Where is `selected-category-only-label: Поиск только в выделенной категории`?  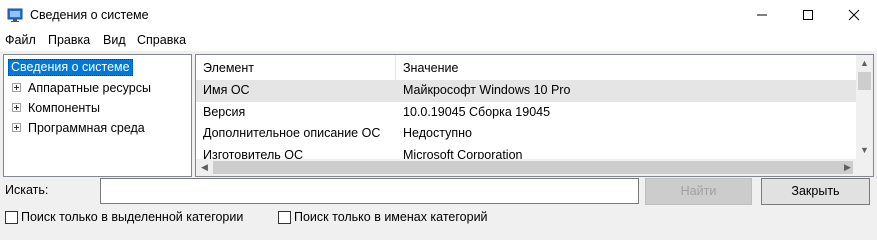
selected-category-only-label: Поиск только в выделенной категории is located at coordinates (132, 217).